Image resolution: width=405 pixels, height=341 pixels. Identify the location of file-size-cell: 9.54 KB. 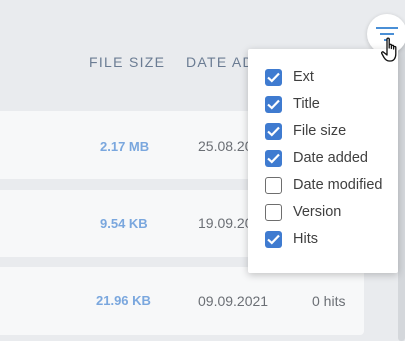
(124, 223).